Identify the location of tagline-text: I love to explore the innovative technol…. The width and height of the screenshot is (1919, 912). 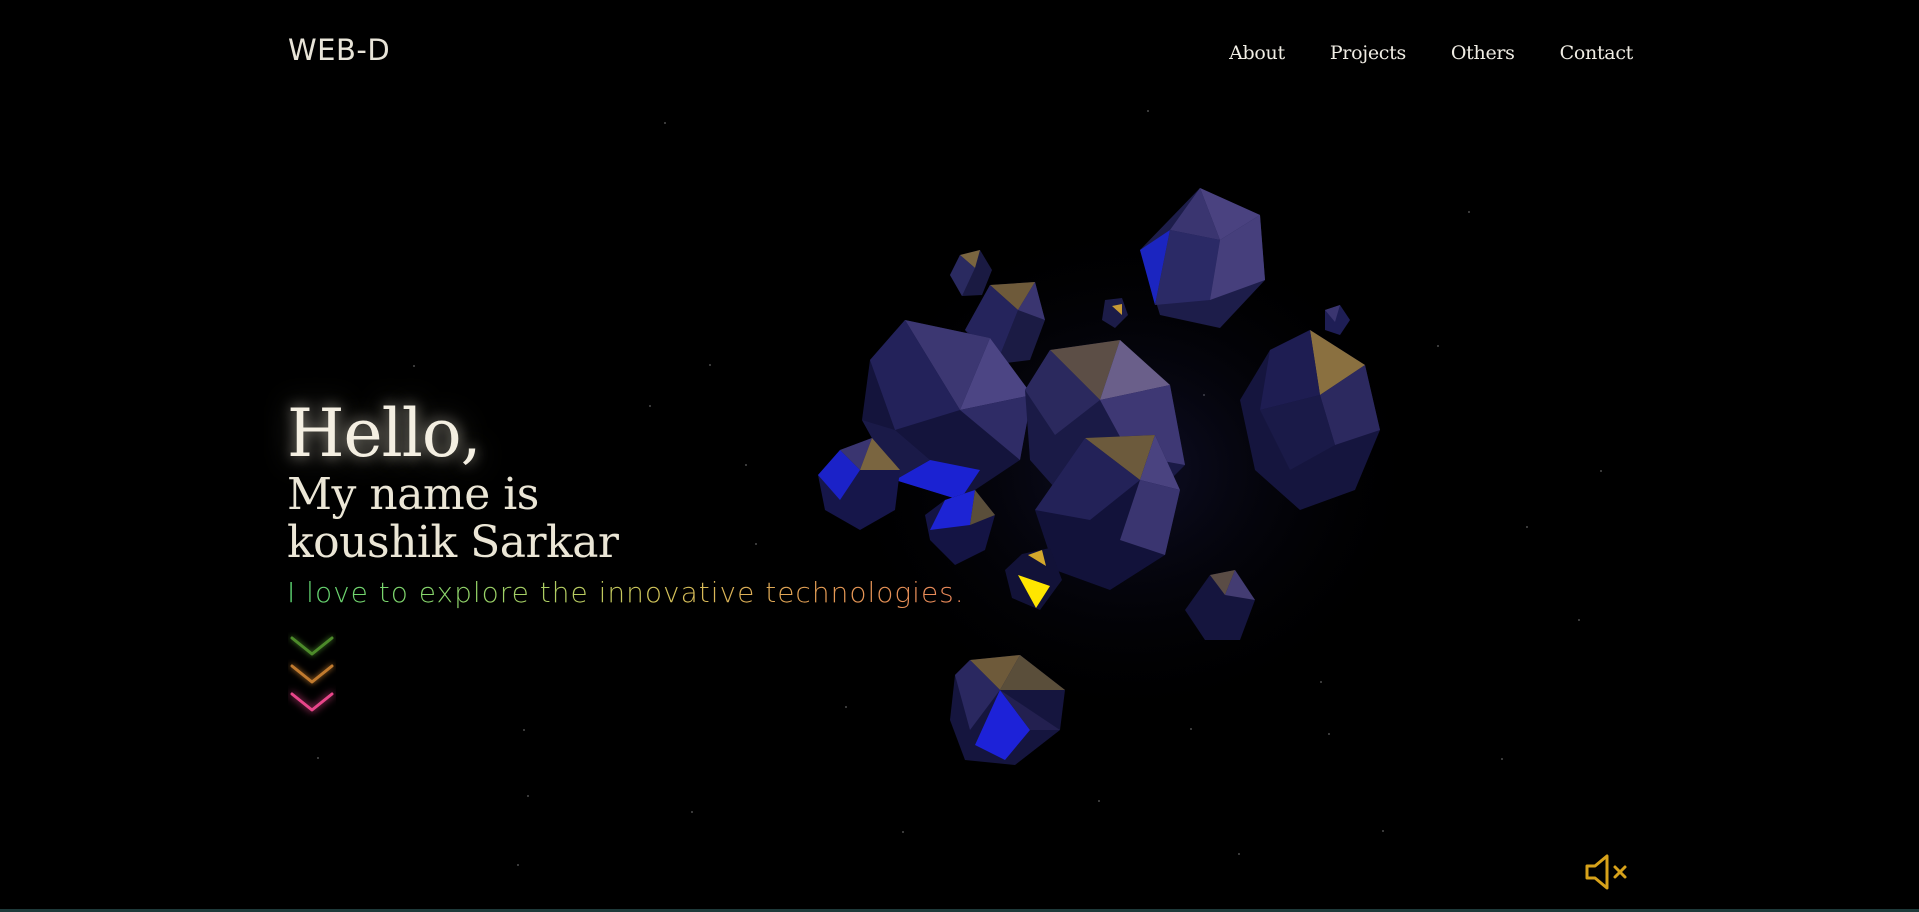
(626, 592).